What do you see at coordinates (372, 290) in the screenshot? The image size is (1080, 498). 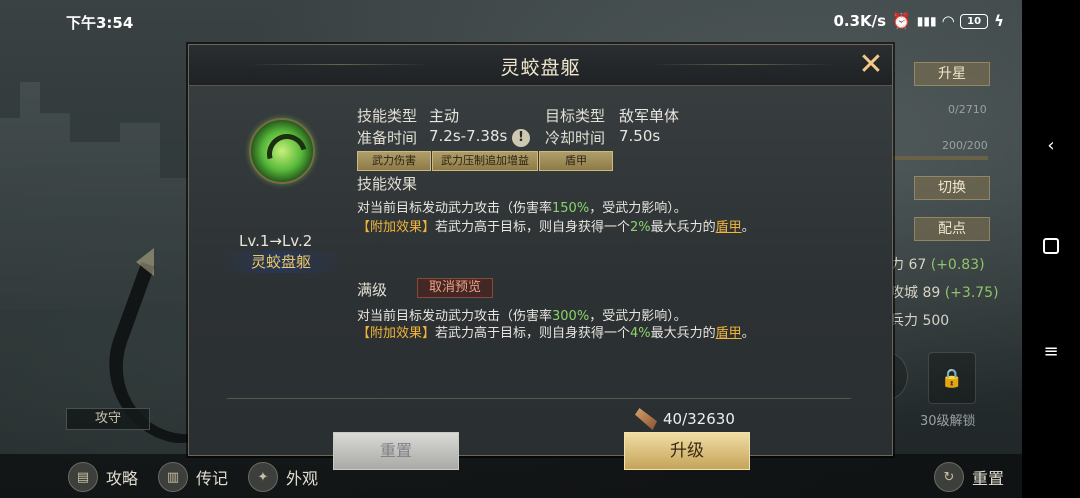 I see `max-level-label: 满级` at bounding box center [372, 290].